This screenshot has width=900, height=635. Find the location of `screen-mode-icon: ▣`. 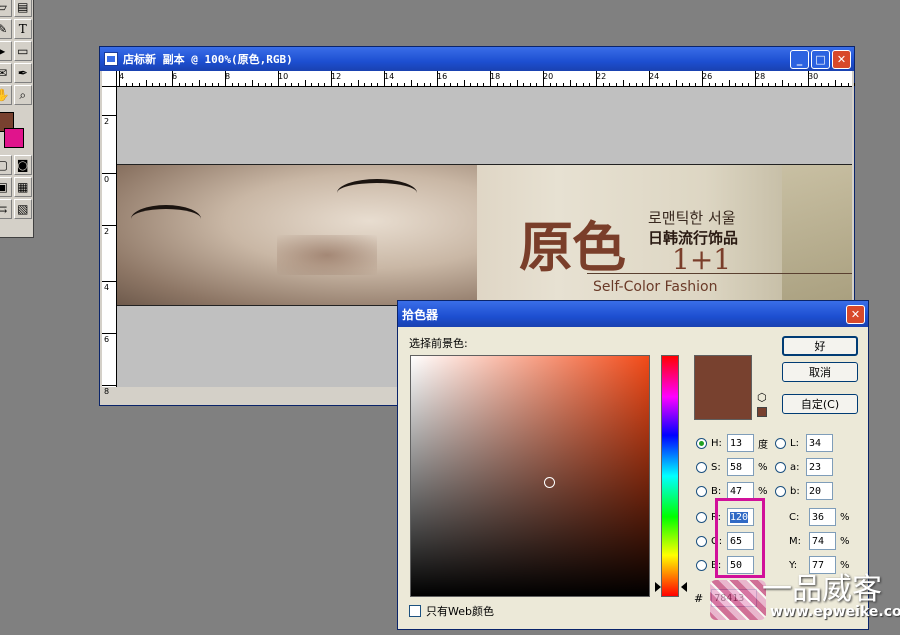

screen-mode-icon: ▣ is located at coordinates (6, 187).